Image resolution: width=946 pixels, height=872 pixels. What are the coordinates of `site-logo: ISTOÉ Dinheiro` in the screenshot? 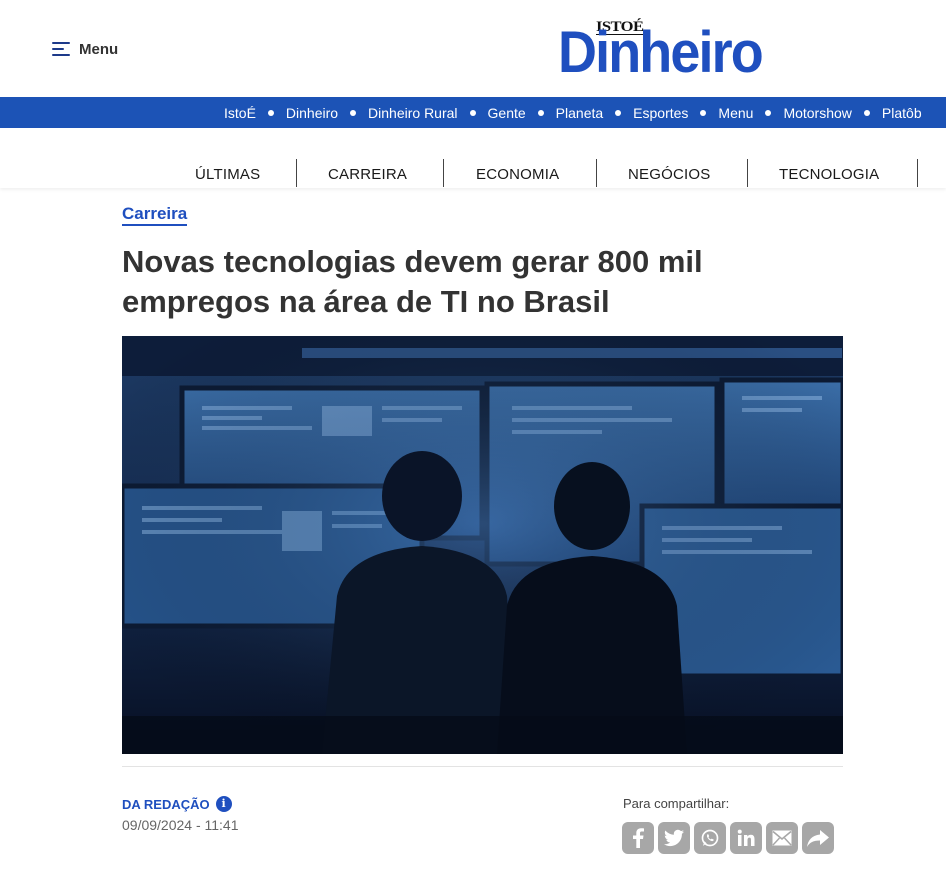 It's located at (666, 52).